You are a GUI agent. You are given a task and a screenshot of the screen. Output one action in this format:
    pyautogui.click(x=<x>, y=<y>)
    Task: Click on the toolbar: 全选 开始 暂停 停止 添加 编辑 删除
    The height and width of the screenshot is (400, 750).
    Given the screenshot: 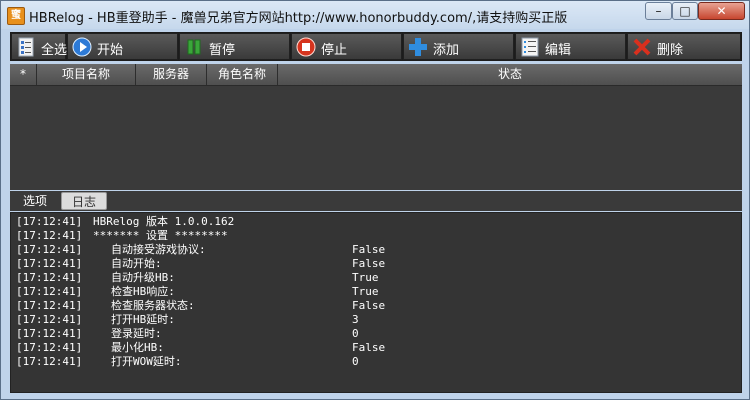 What is the action you would take?
    pyautogui.click(x=376, y=46)
    